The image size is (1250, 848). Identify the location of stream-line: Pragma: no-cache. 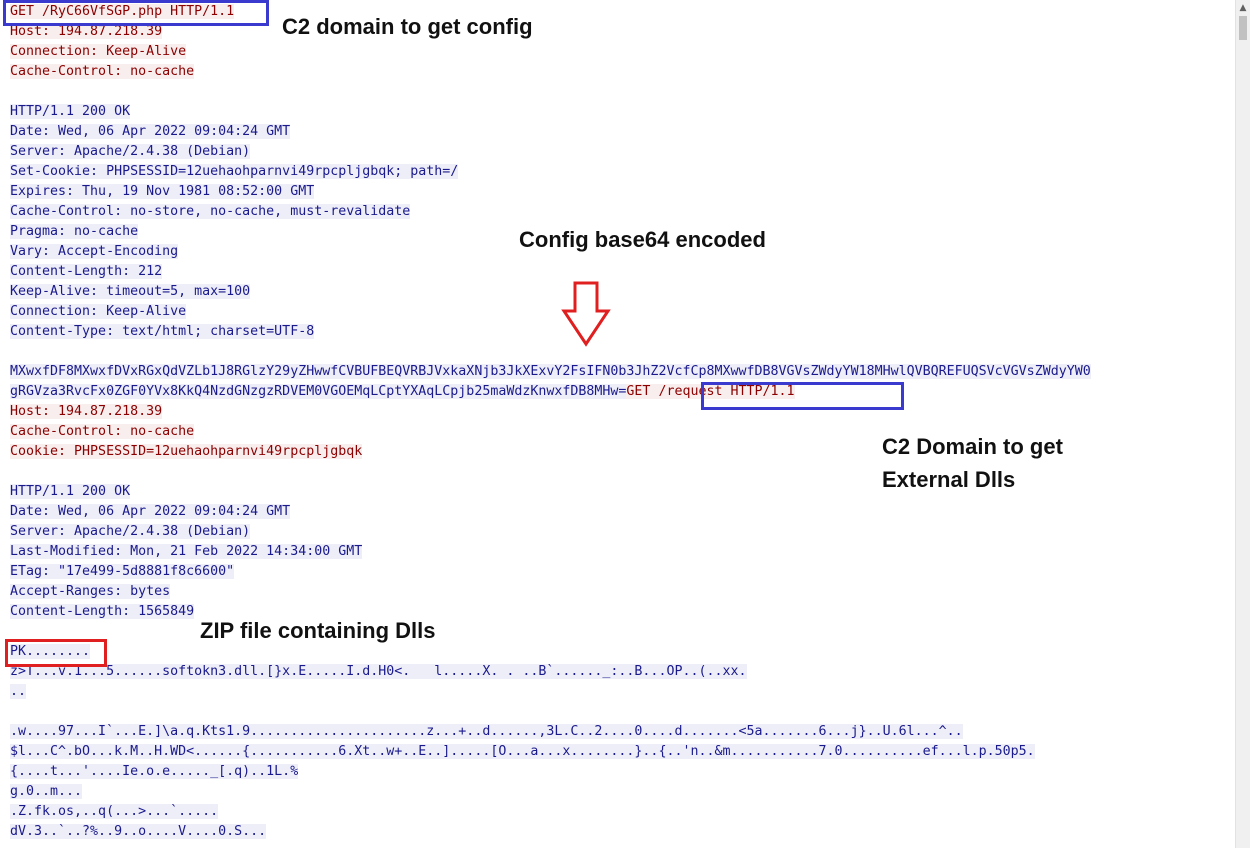
(74, 232).